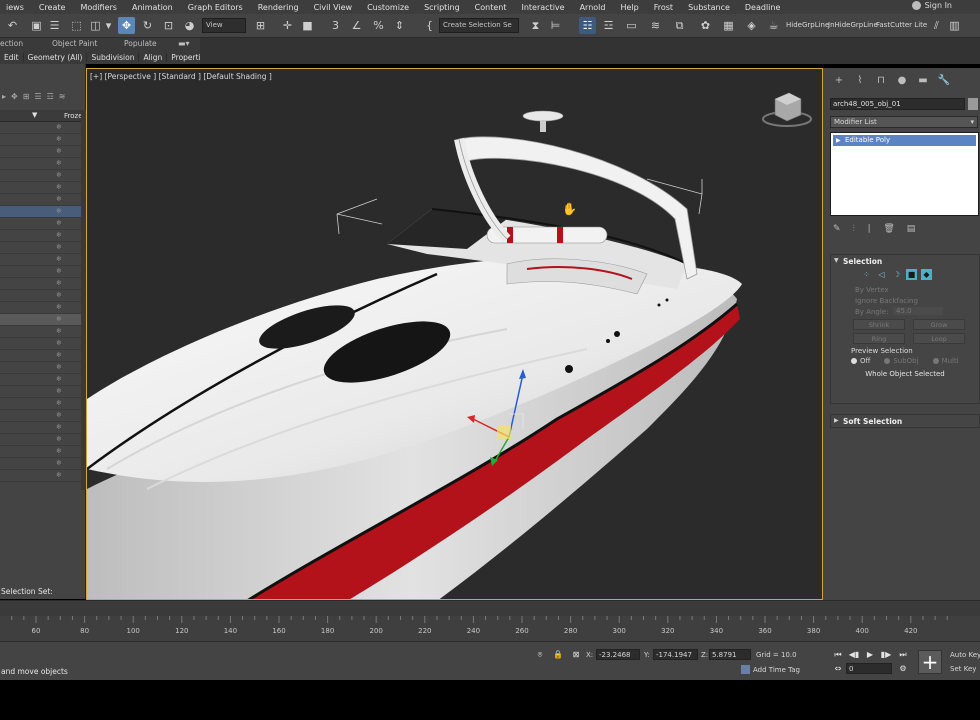  I want to click on pivot-icon: ⊞, so click(260, 25).